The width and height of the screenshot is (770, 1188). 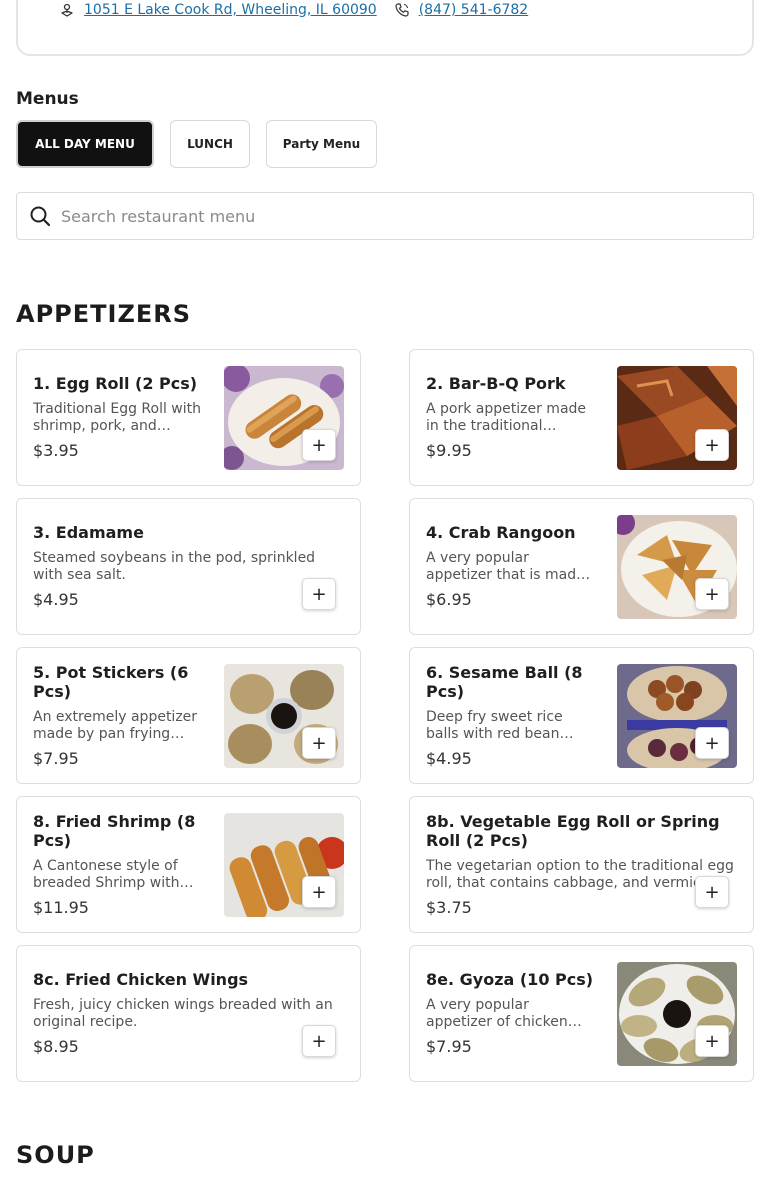 I want to click on menu-tabs: ALL DAY MENU LUNCH Party Menu, so click(x=196, y=144).